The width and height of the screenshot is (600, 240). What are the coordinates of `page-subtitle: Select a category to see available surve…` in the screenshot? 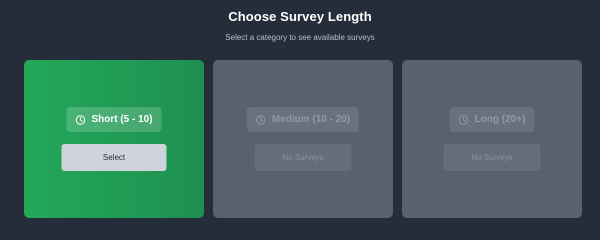 It's located at (300, 37).